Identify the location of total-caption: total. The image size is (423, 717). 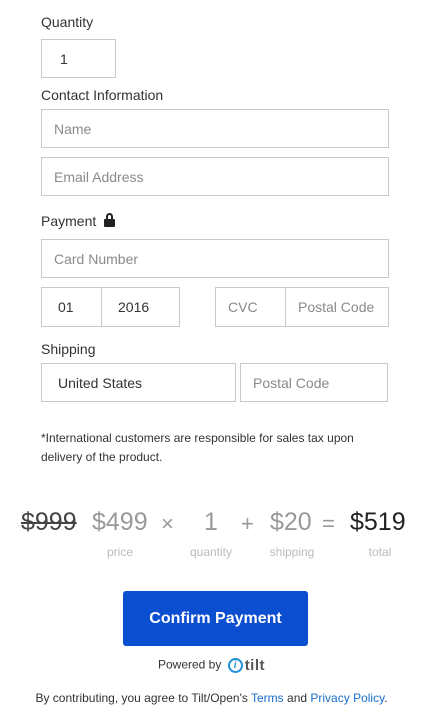
(380, 552).